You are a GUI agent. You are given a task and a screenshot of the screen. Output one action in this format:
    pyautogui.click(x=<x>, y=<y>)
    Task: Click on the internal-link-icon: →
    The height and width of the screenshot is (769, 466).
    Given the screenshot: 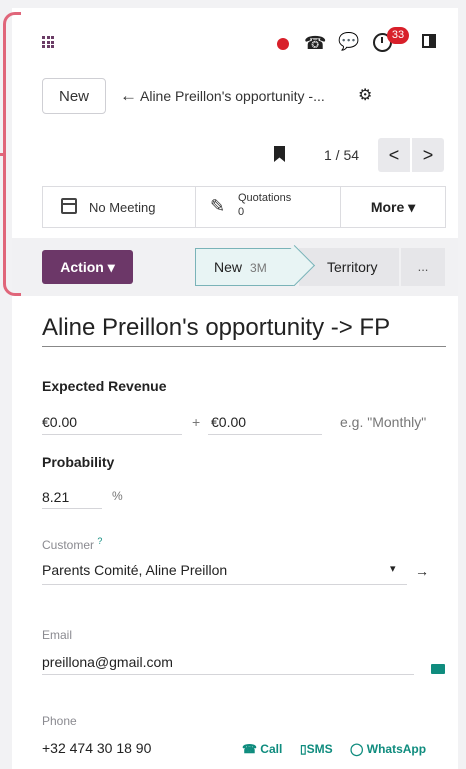 What is the action you would take?
    pyautogui.click(x=422, y=571)
    